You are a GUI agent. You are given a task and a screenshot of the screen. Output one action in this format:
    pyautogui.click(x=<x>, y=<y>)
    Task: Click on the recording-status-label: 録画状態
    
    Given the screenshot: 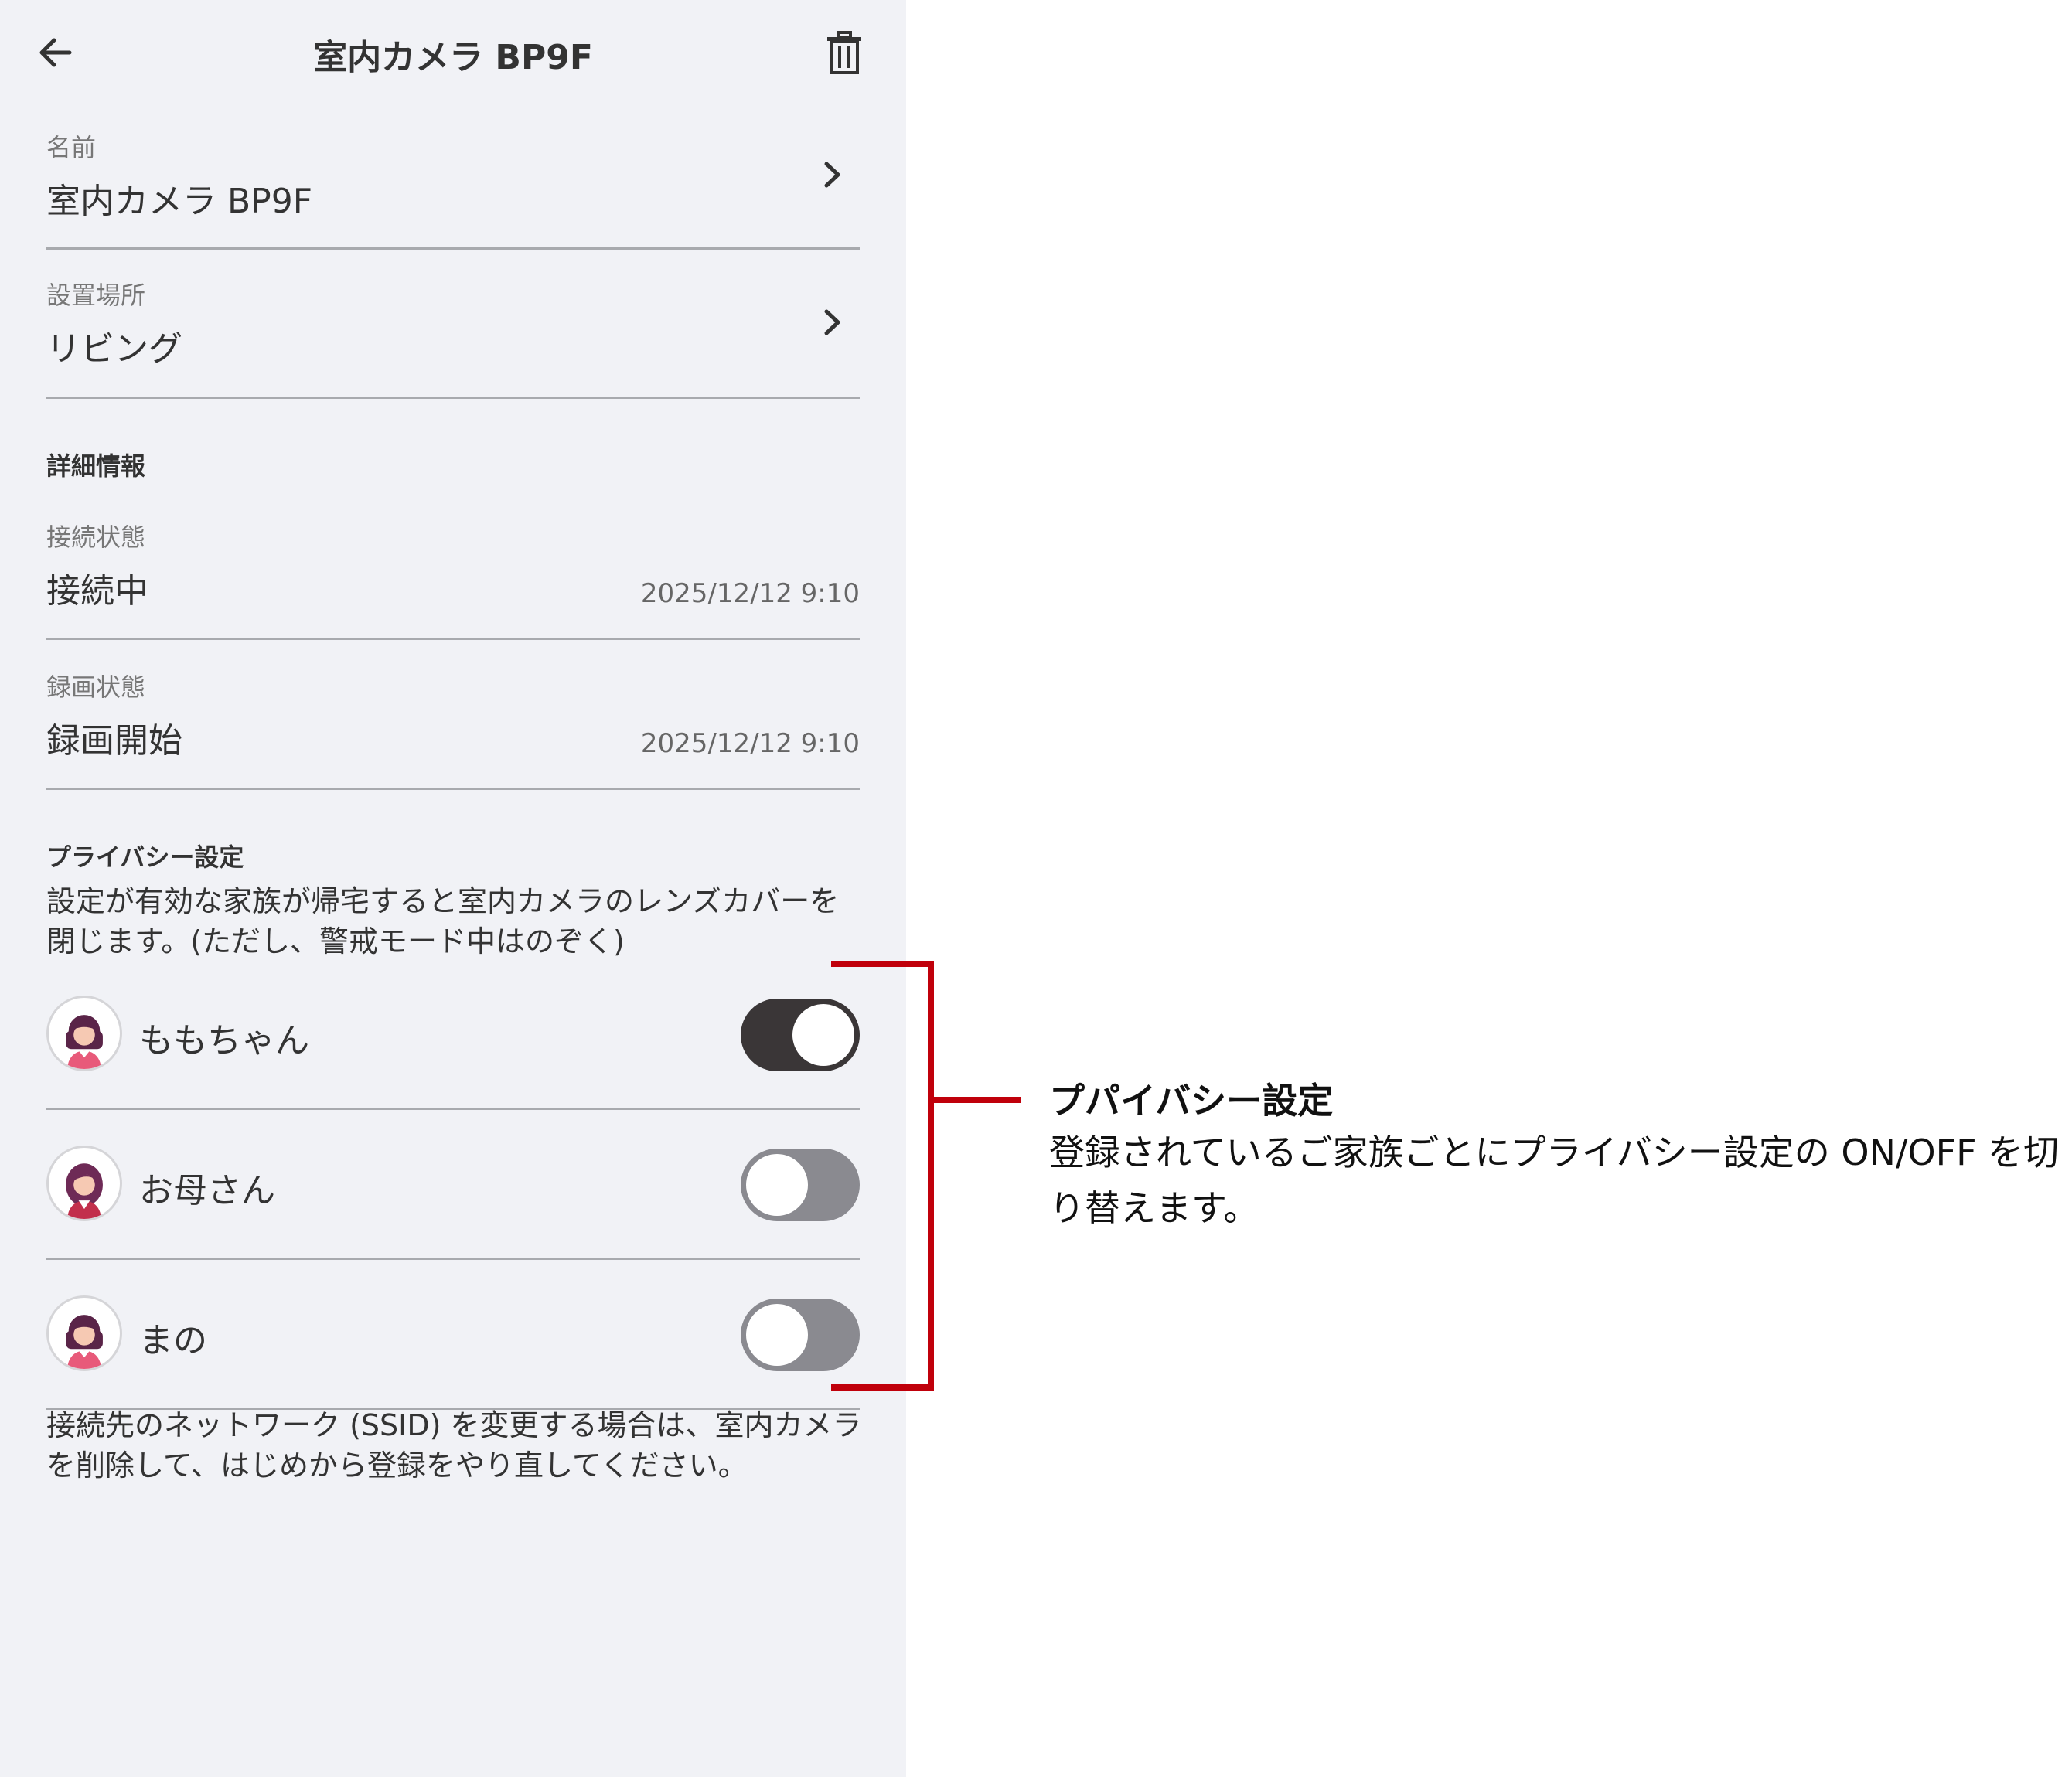 What is the action you would take?
    pyautogui.click(x=96, y=687)
    